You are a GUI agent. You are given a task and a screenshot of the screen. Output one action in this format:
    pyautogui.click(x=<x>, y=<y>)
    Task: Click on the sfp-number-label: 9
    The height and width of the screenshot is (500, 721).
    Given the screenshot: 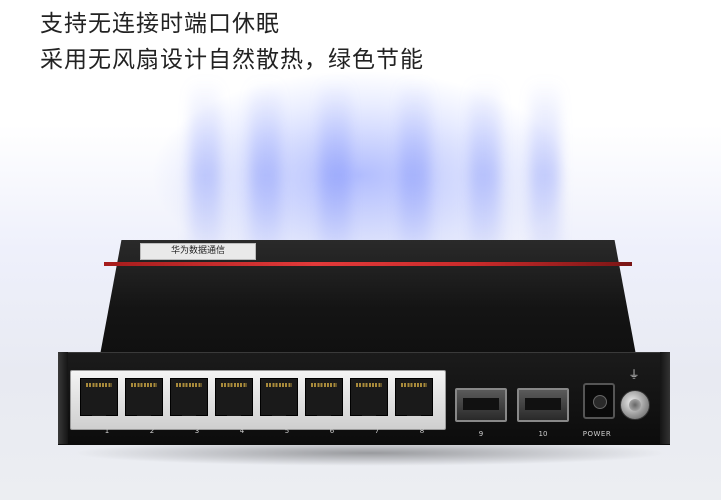 What is the action you would take?
    pyautogui.click(x=481, y=434)
    